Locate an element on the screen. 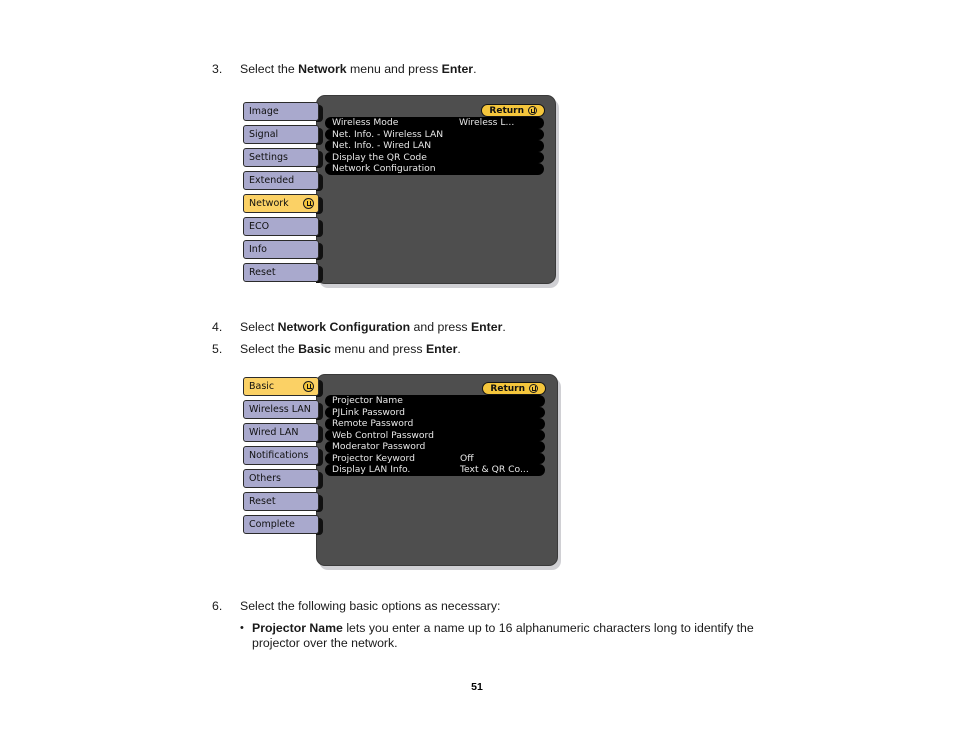  osd-tab-extended: Extended is located at coordinates (283, 181).